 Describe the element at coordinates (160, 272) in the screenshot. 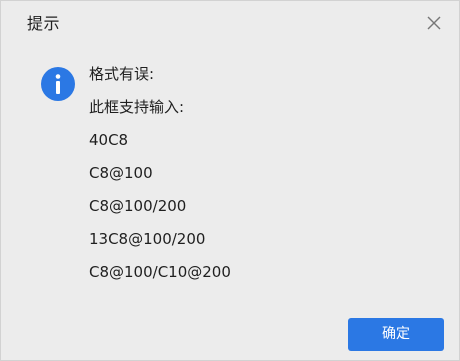

I see `example-line: C8@100/C10@200` at that location.